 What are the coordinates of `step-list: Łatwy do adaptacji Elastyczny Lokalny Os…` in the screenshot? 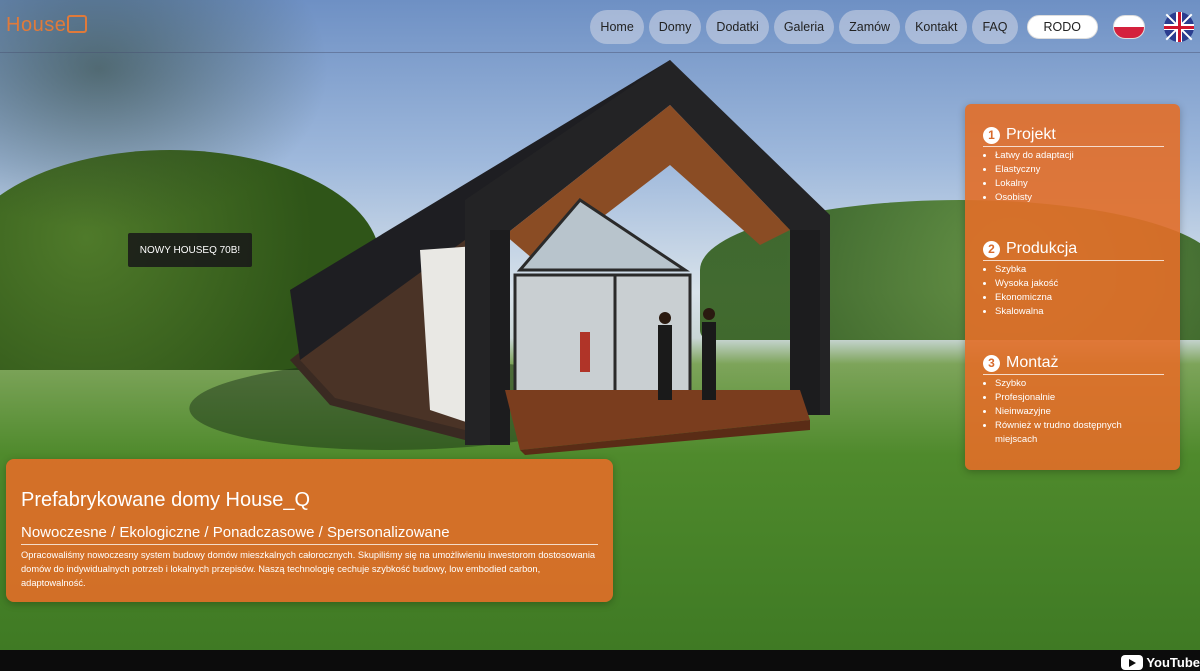 It's located at (1073, 177).